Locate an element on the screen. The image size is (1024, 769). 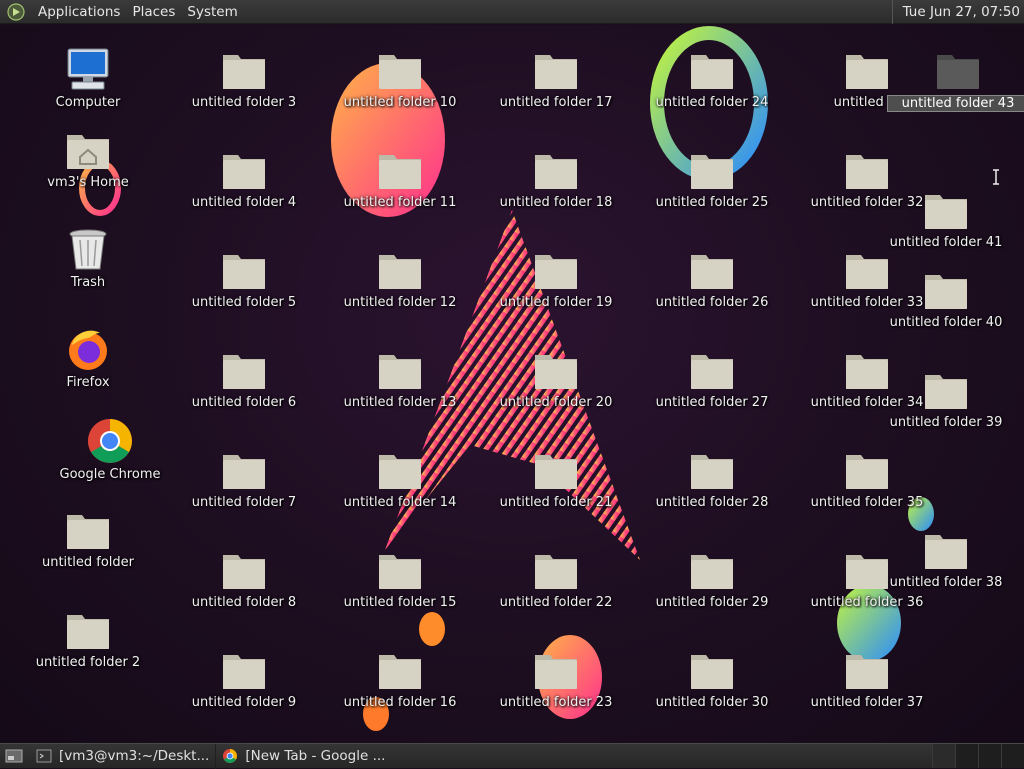
icon-label: untitled folder 37 is located at coordinates (867, 702).